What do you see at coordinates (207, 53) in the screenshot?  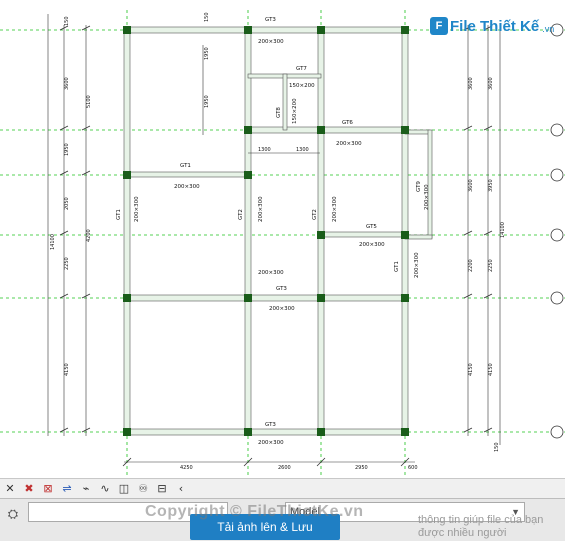 I see `dim-small-1: 1950` at bounding box center [207, 53].